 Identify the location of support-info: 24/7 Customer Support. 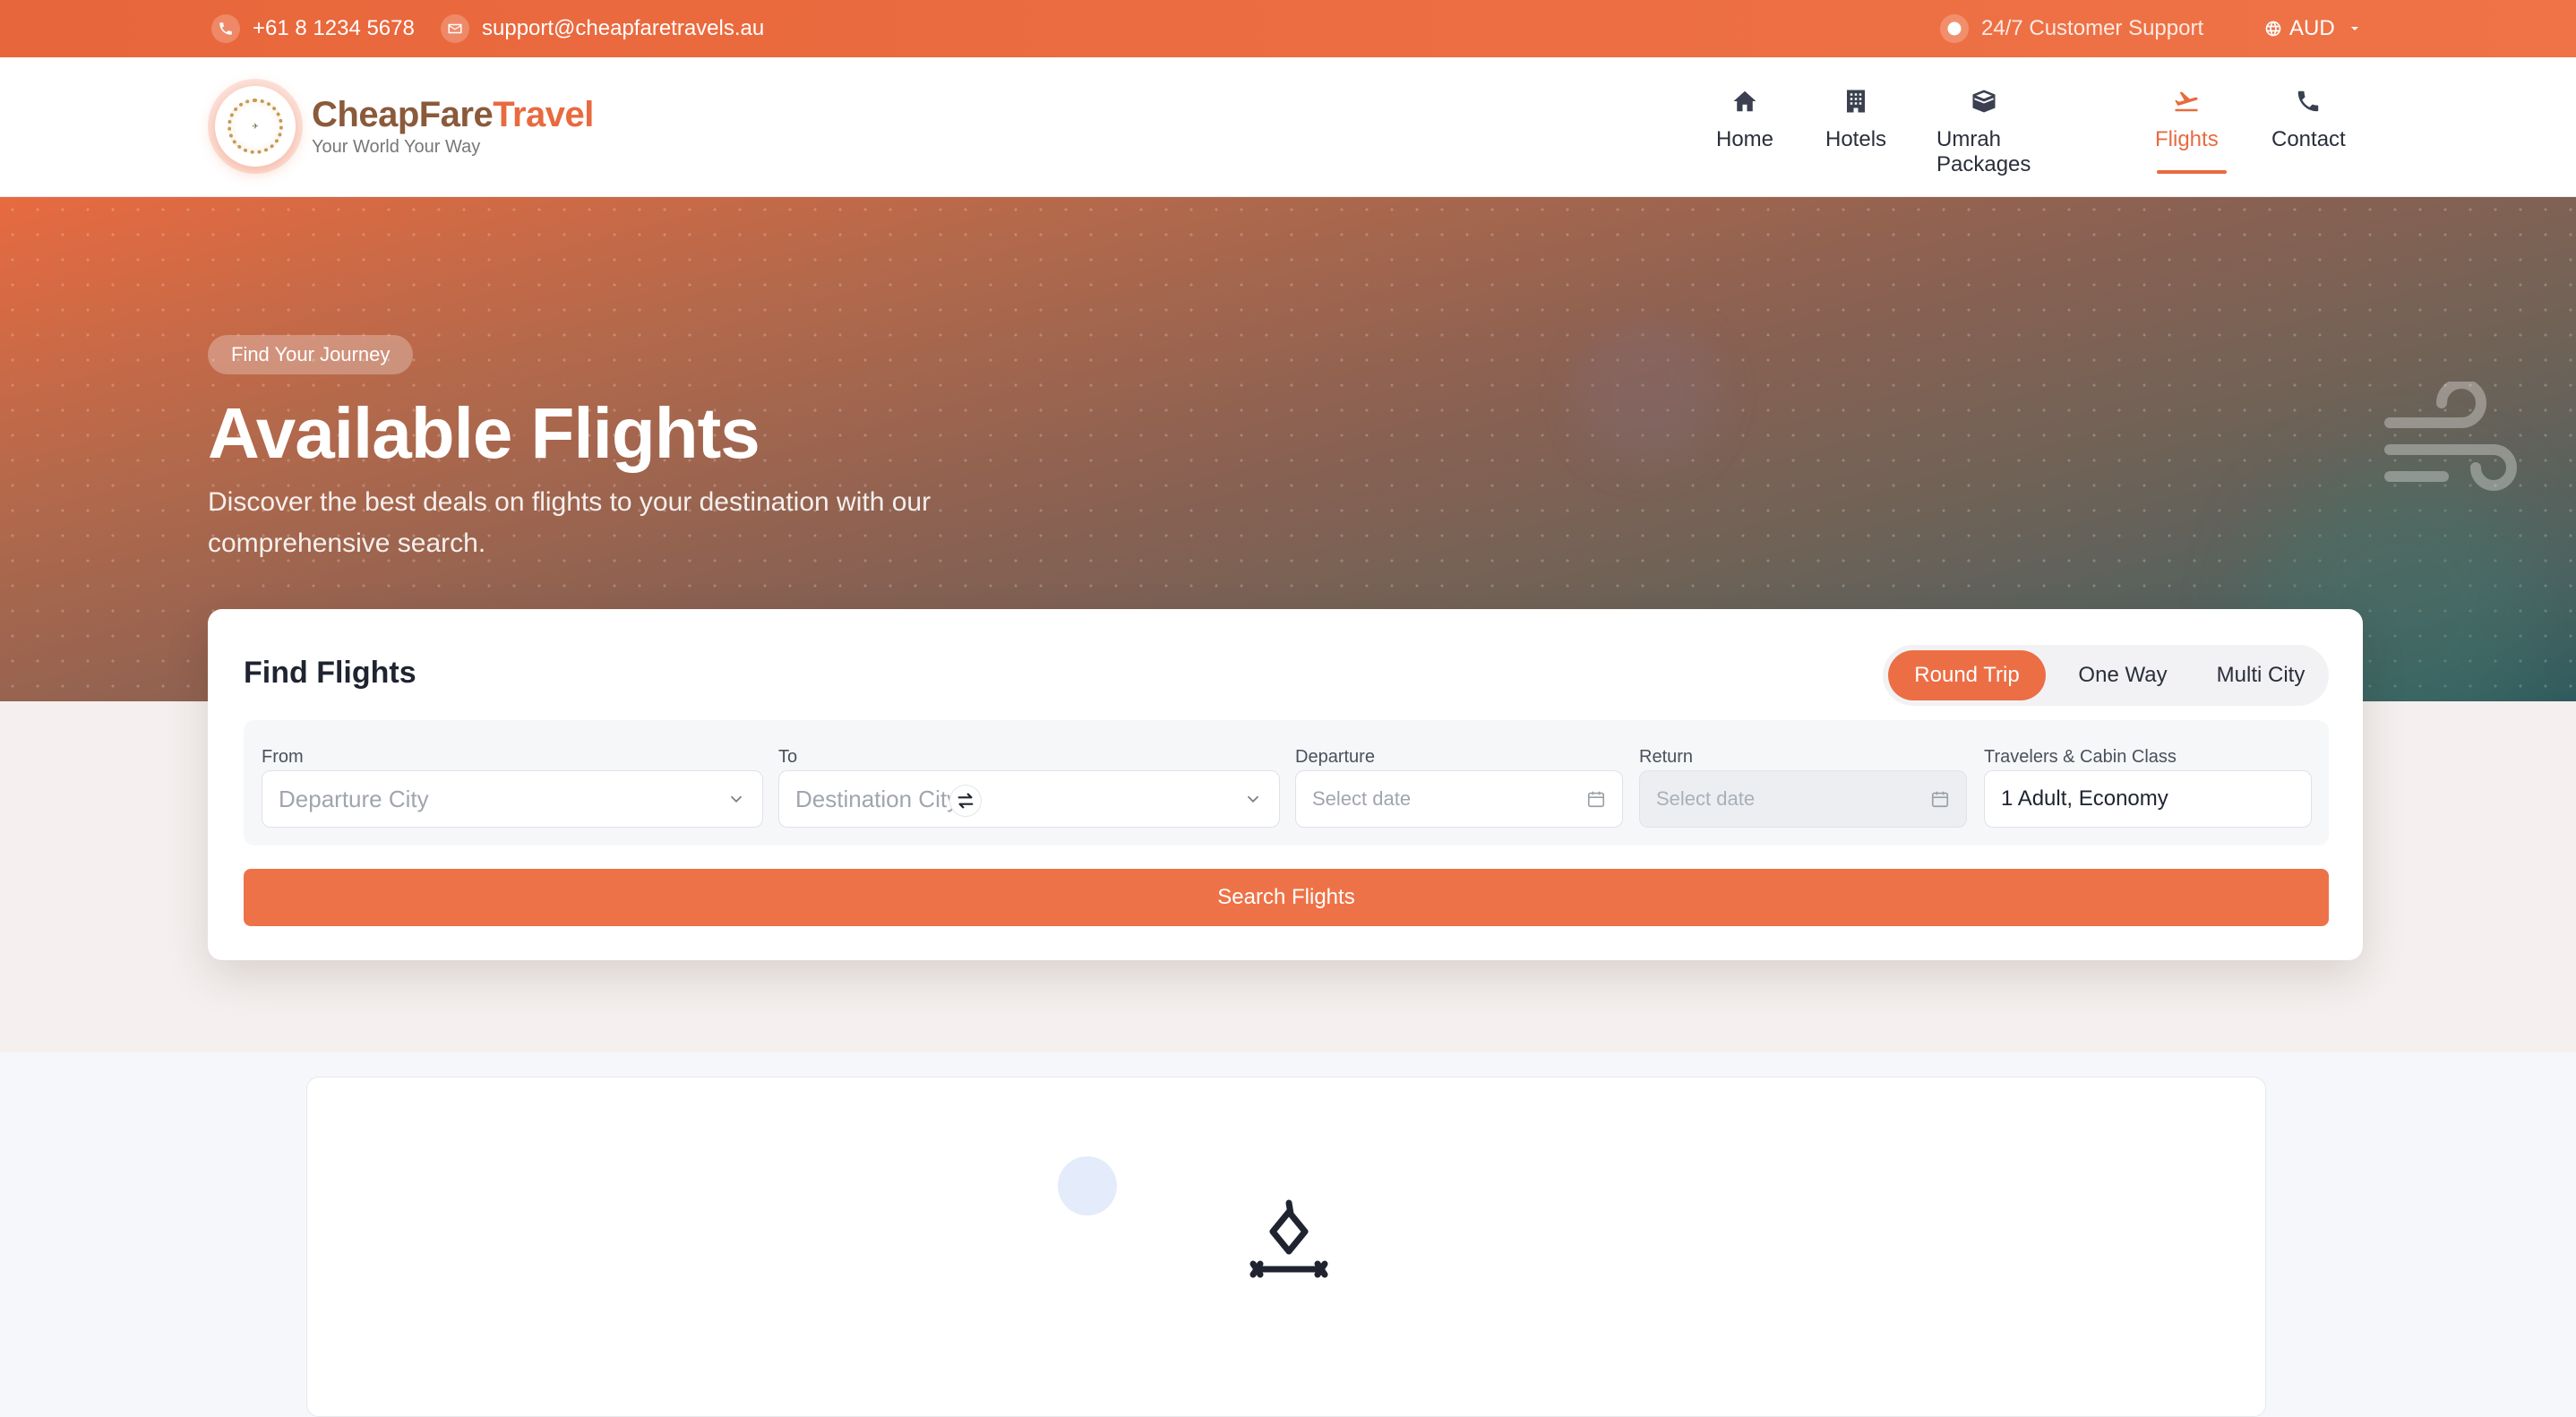
(2071, 28).